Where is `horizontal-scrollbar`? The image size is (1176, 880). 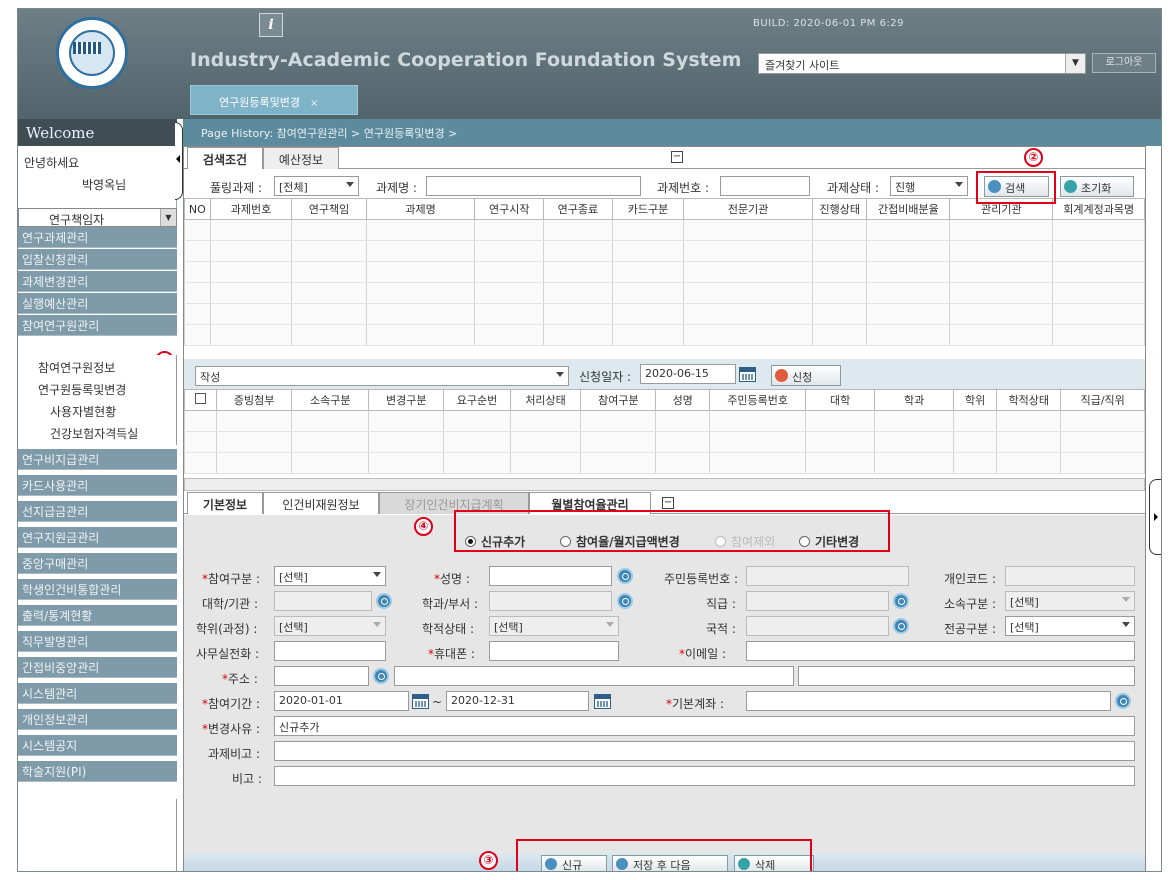 horizontal-scrollbar is located at coordinates (664, 484).